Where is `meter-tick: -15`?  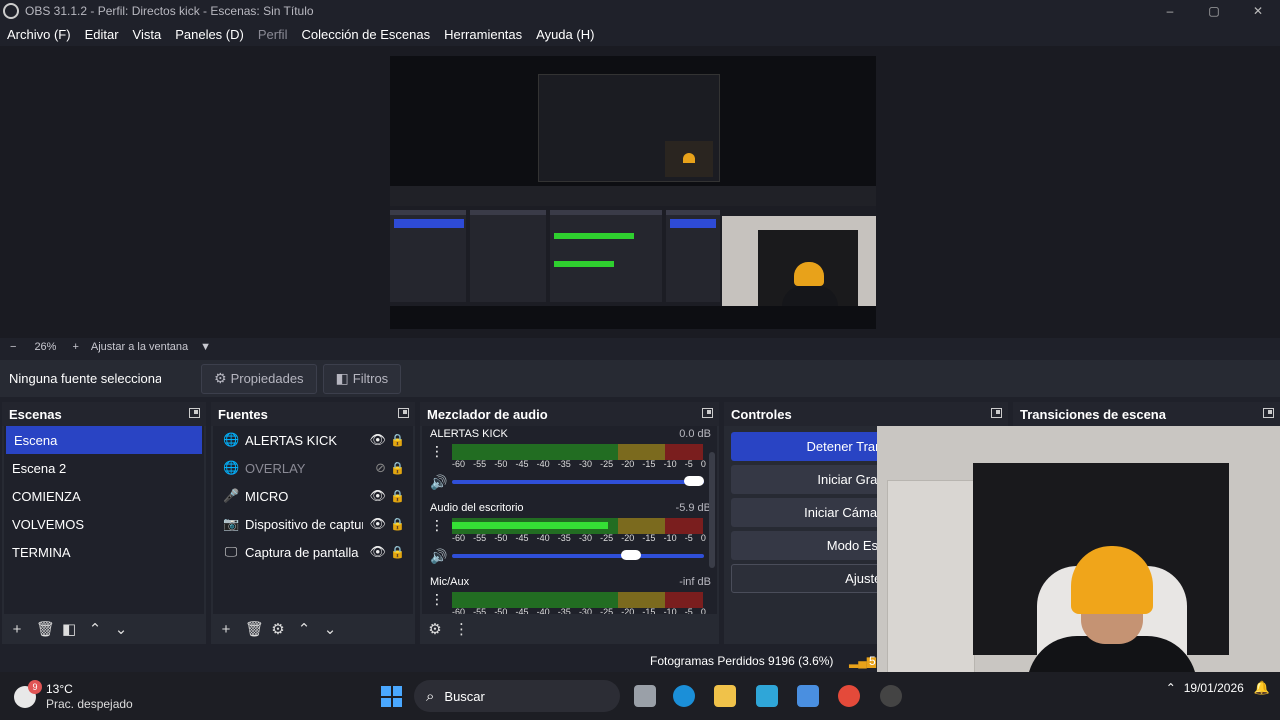
meter-tick: -15 is located at coordinates (649, 610).